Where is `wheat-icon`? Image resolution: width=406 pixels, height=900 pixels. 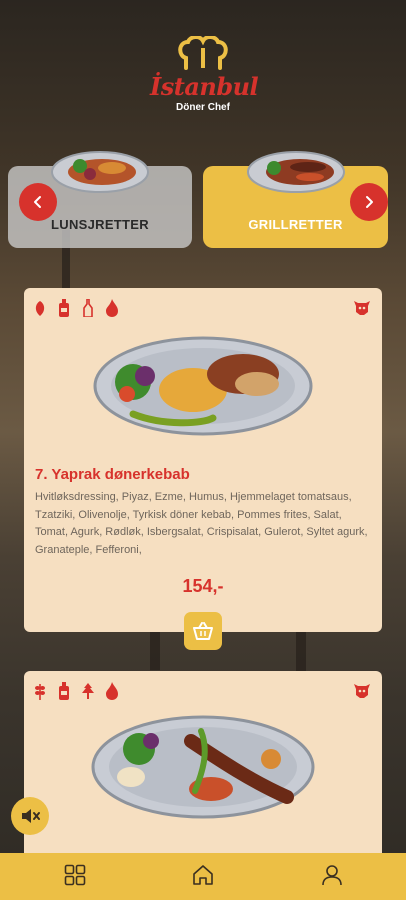
wheat-icon is located at coordinates (40, 691).